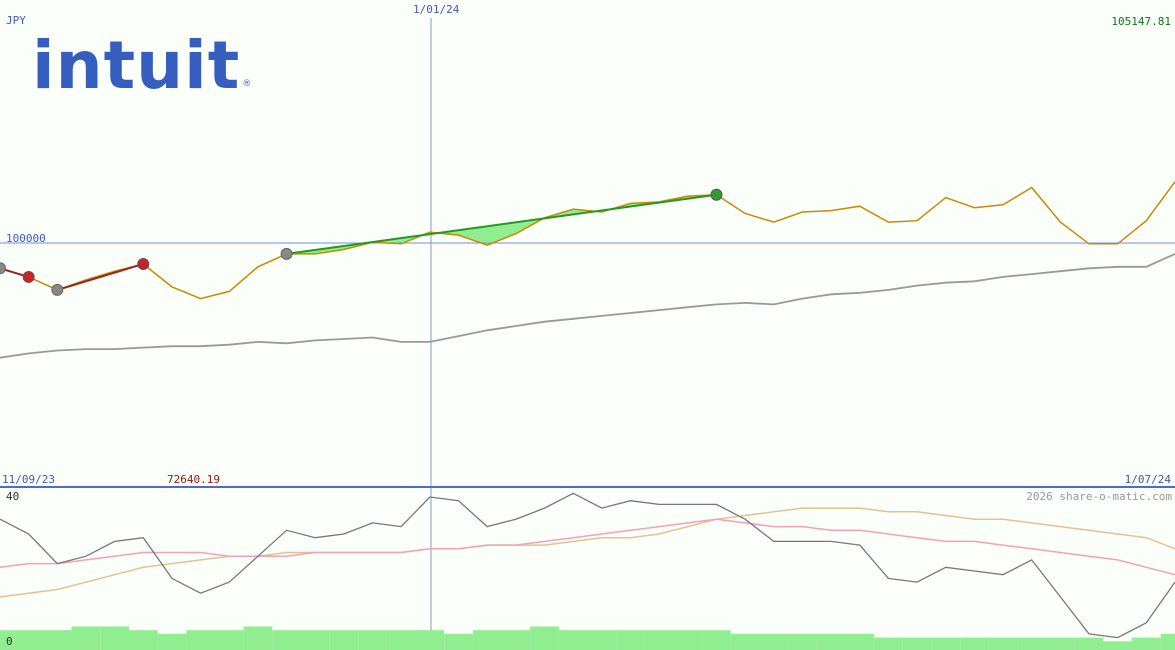  Describe the element at coordinates (26, 238) in the screenshot. I see `reference-level-label: 100000` at that location.